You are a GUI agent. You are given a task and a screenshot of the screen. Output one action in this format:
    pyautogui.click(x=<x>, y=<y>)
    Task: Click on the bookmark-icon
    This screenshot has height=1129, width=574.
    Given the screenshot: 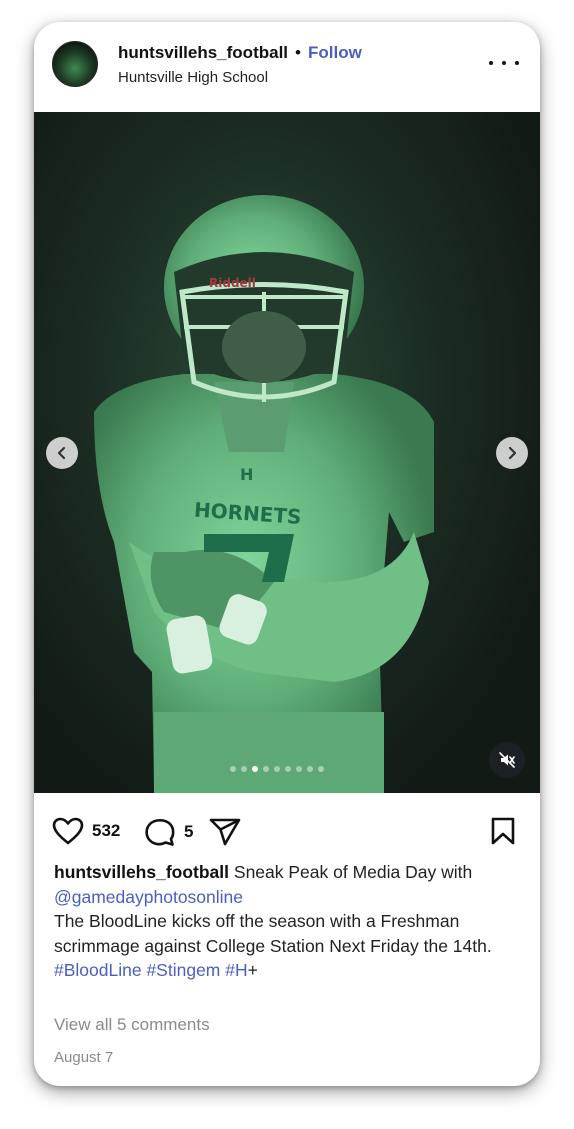 What is the action you would take?
    pyautogui.click(x=503, y=831)
    